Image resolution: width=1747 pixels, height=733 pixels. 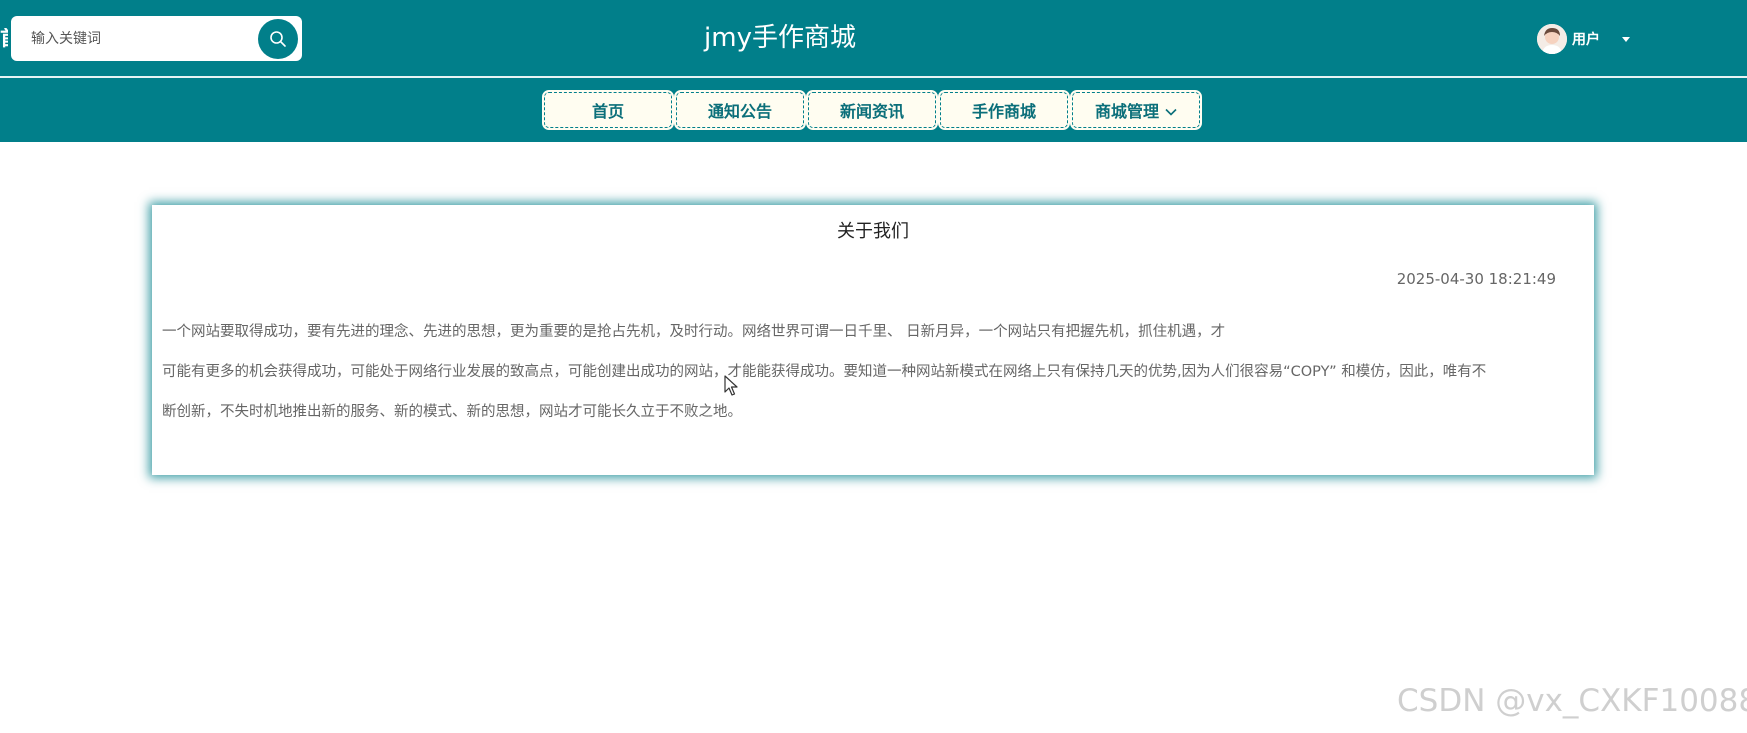 I want to click on nav-item-shop-admin: 商城管理, so click(x=1136, y=110).